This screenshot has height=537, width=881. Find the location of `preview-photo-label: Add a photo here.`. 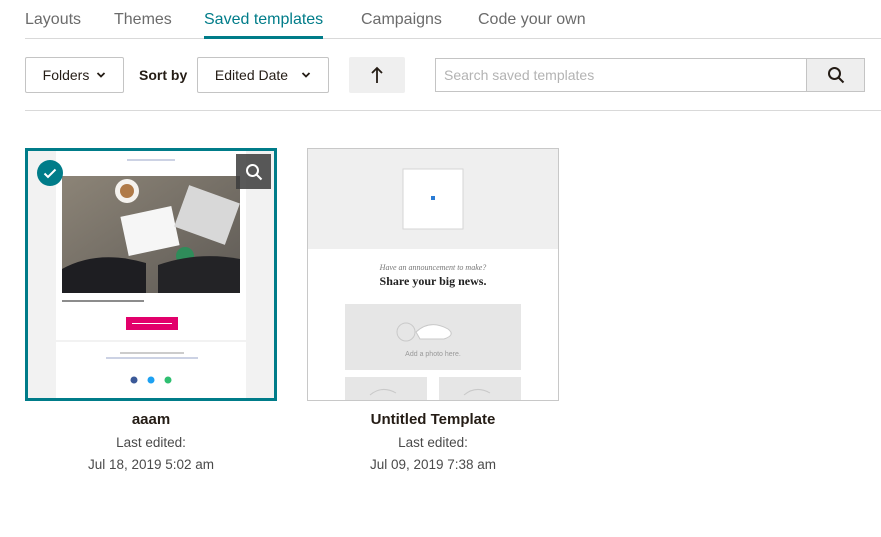

preview-photo-label: Add a photo here. is located at coordinates (433, 354).